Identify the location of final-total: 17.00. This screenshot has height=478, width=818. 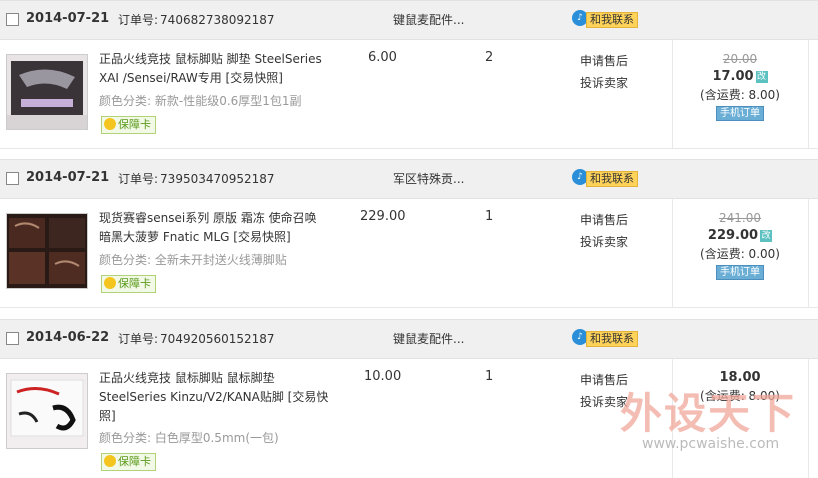
(733, 76).